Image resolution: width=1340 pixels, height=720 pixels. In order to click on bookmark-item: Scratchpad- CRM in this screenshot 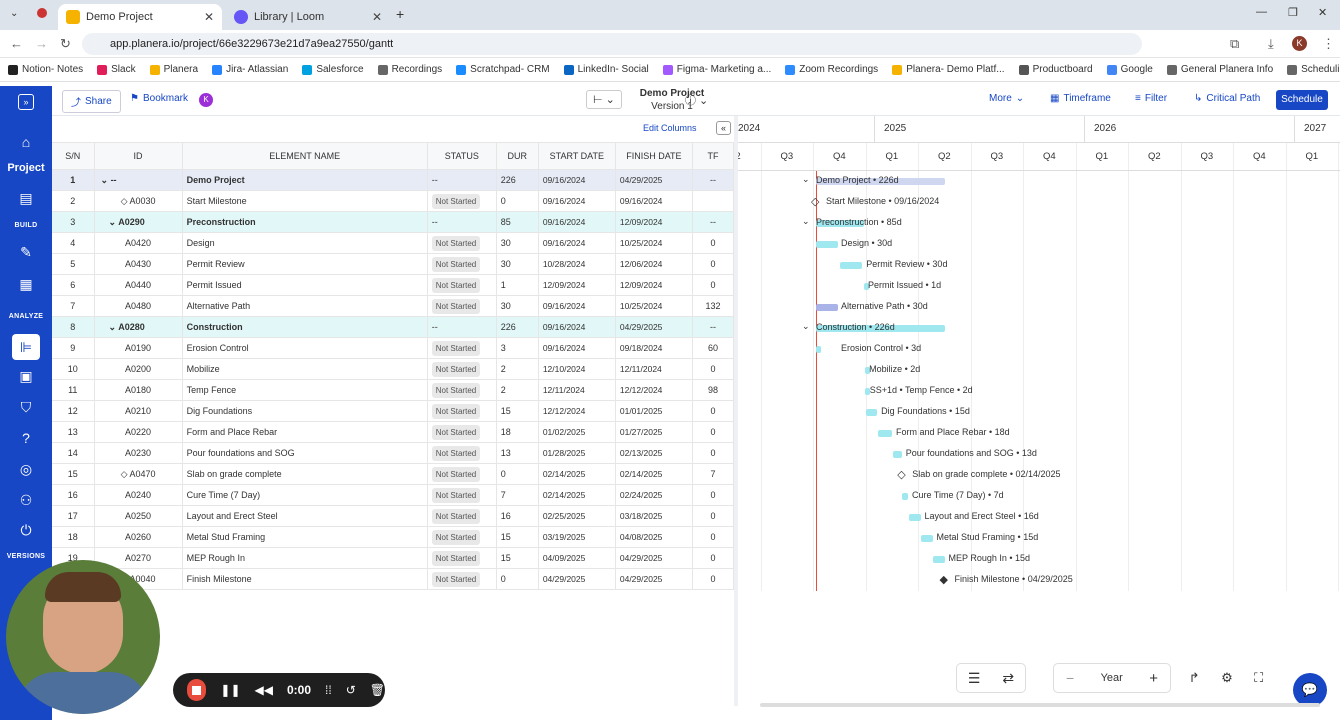, I will do `click(503, 69)`.